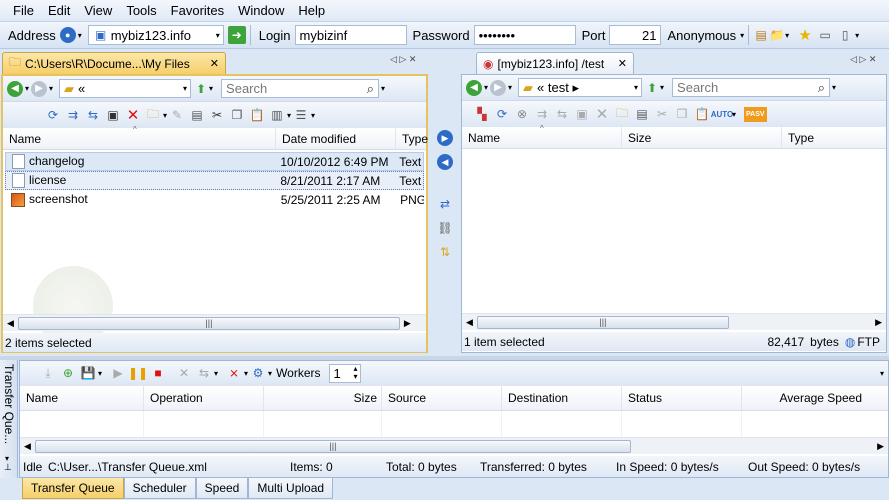  What do you see at coordinates (350, 35) in the screenshot?
I see `login-field: mybizinf` at bounding box center [350, 35].